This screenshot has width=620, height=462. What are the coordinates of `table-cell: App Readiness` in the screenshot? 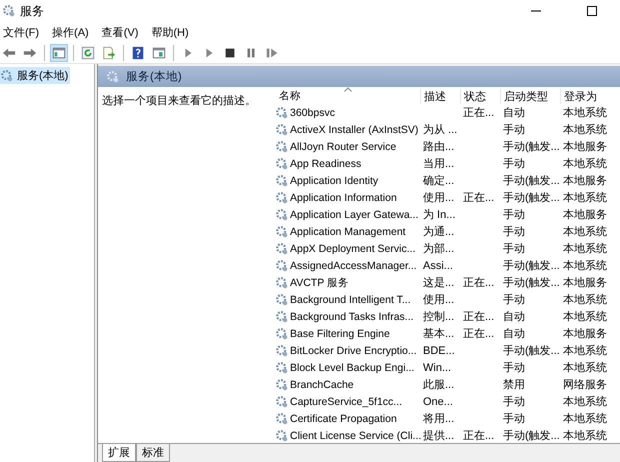 It's located at (326, 164).